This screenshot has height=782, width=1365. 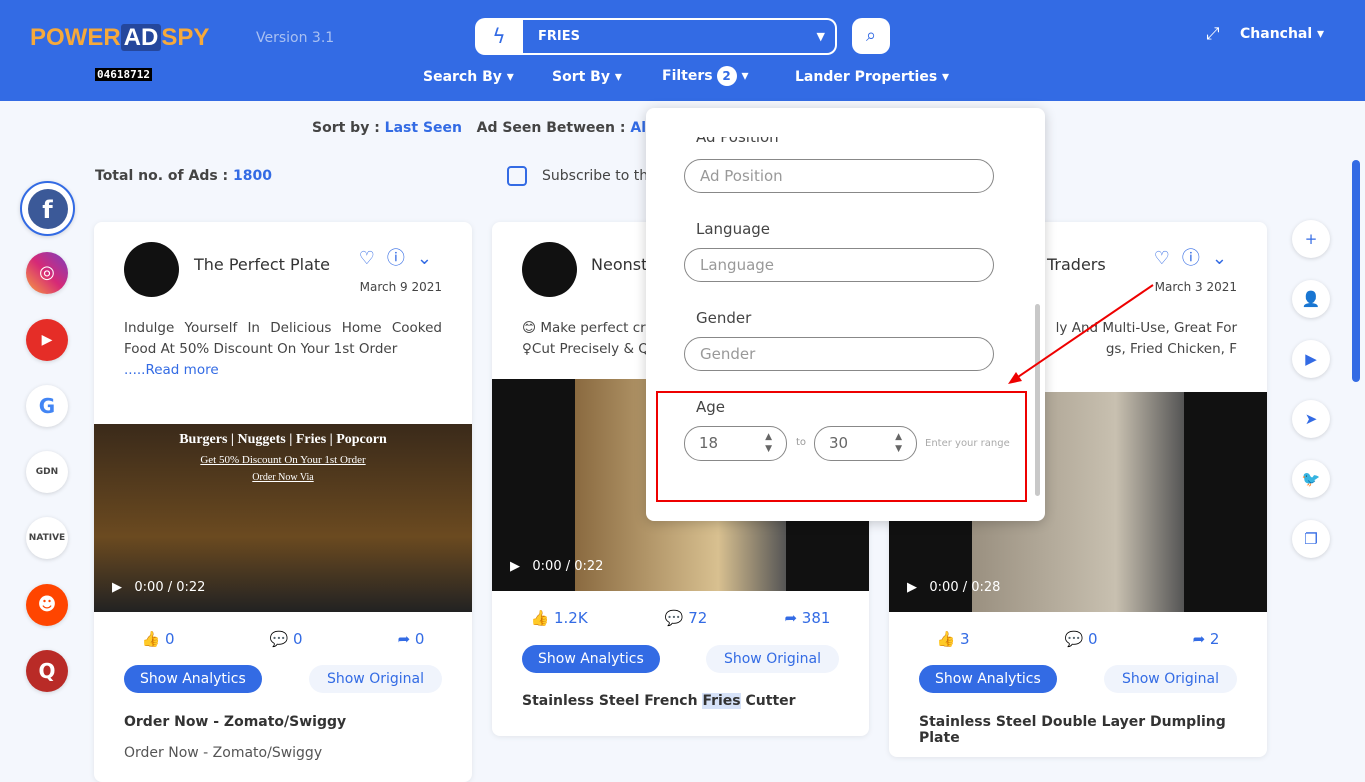 What do you see at coordinates (965, 587) in the screenshot?
I see `video-time: 0:00 / 0:28` at bounding box center [965, 587].